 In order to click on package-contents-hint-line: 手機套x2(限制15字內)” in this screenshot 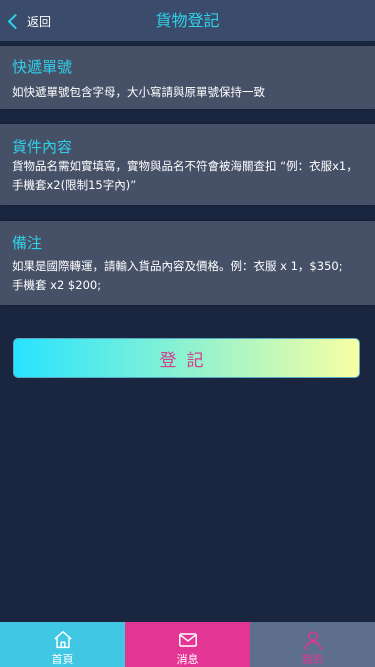, I will do `click(74, 185)`.